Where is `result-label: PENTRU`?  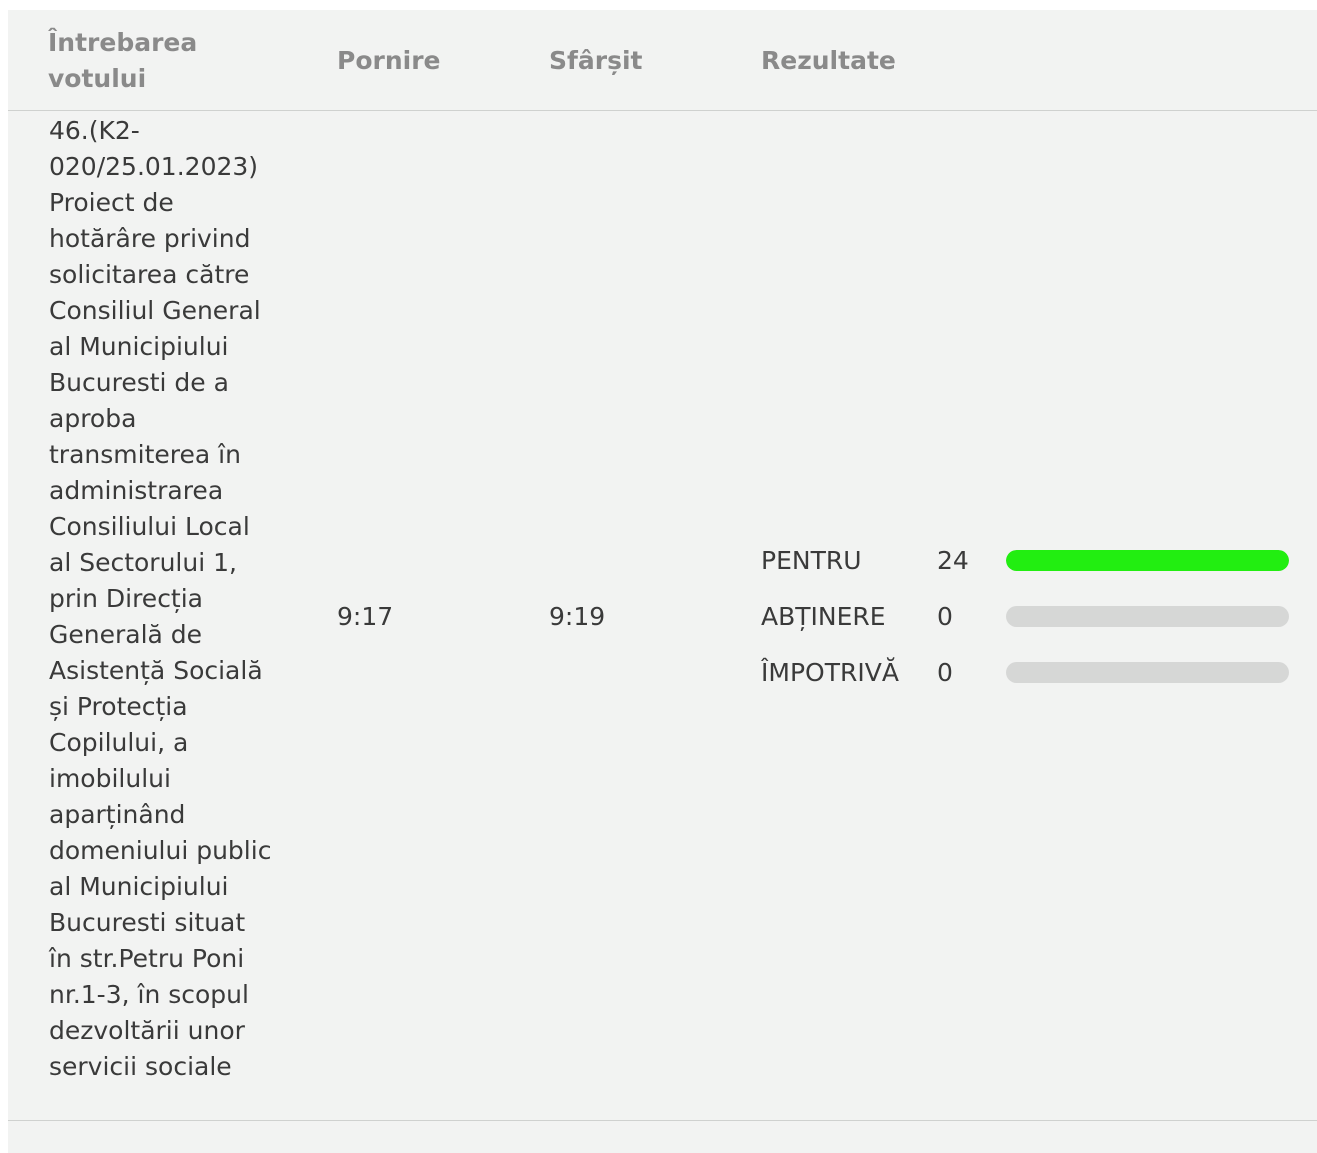
result-label: PENTRU is located at coordinates (811, 560).